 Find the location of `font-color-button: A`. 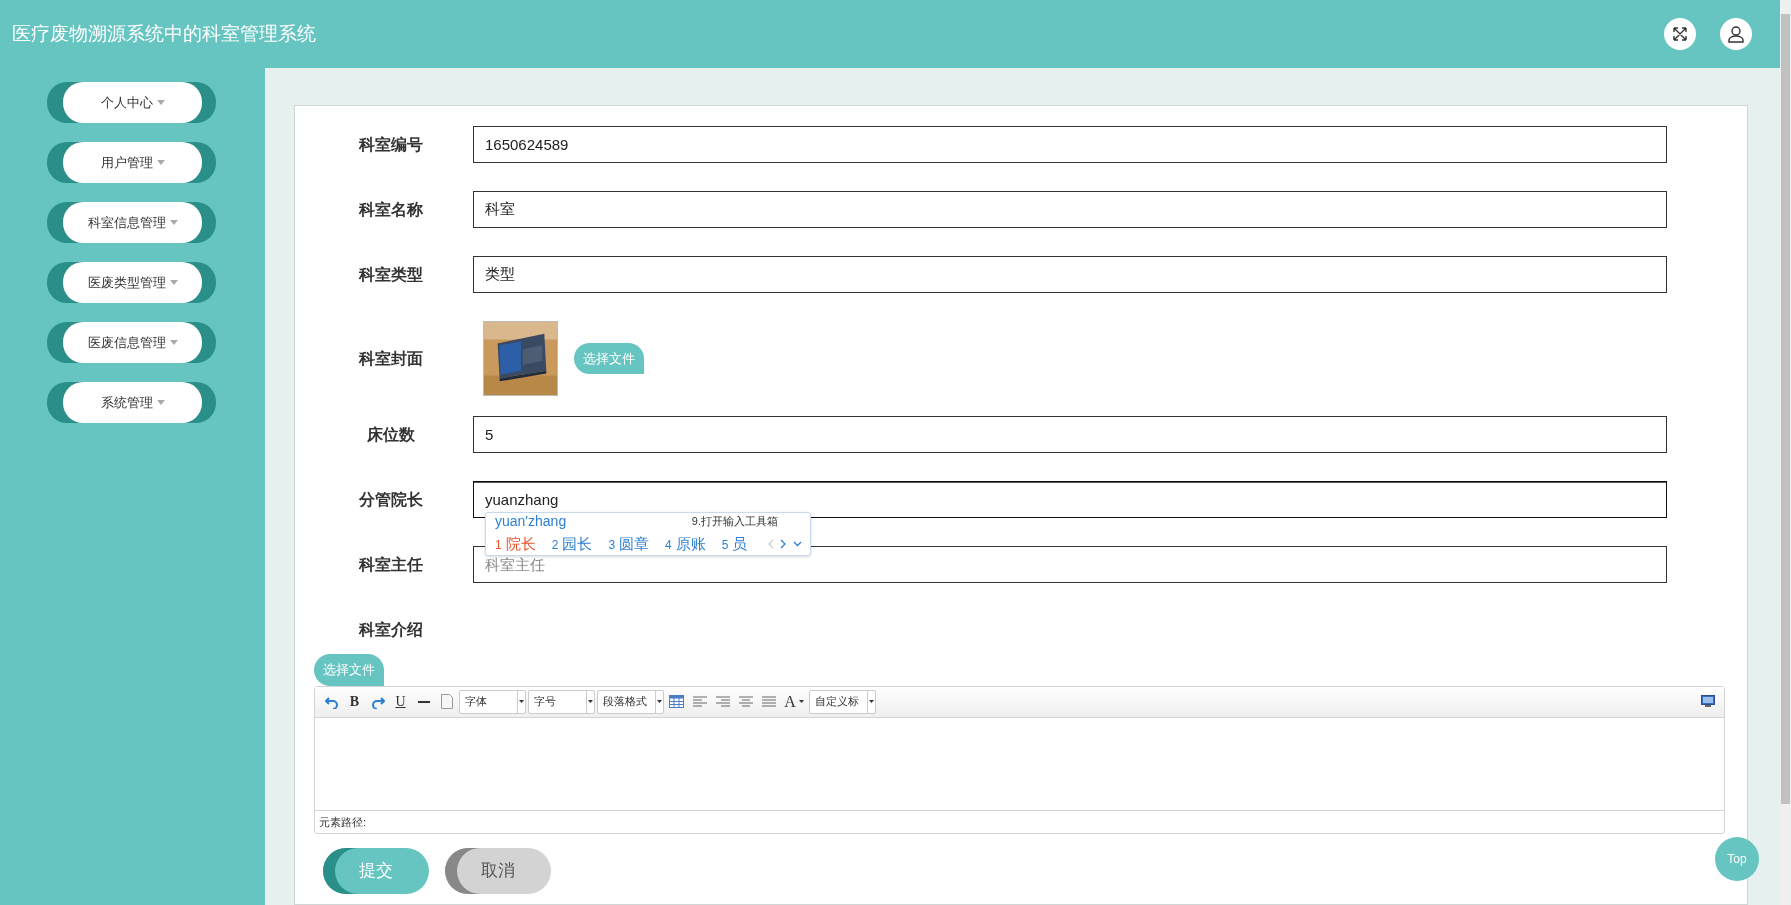

font-color-button: A is located at coordinates (794, 701).